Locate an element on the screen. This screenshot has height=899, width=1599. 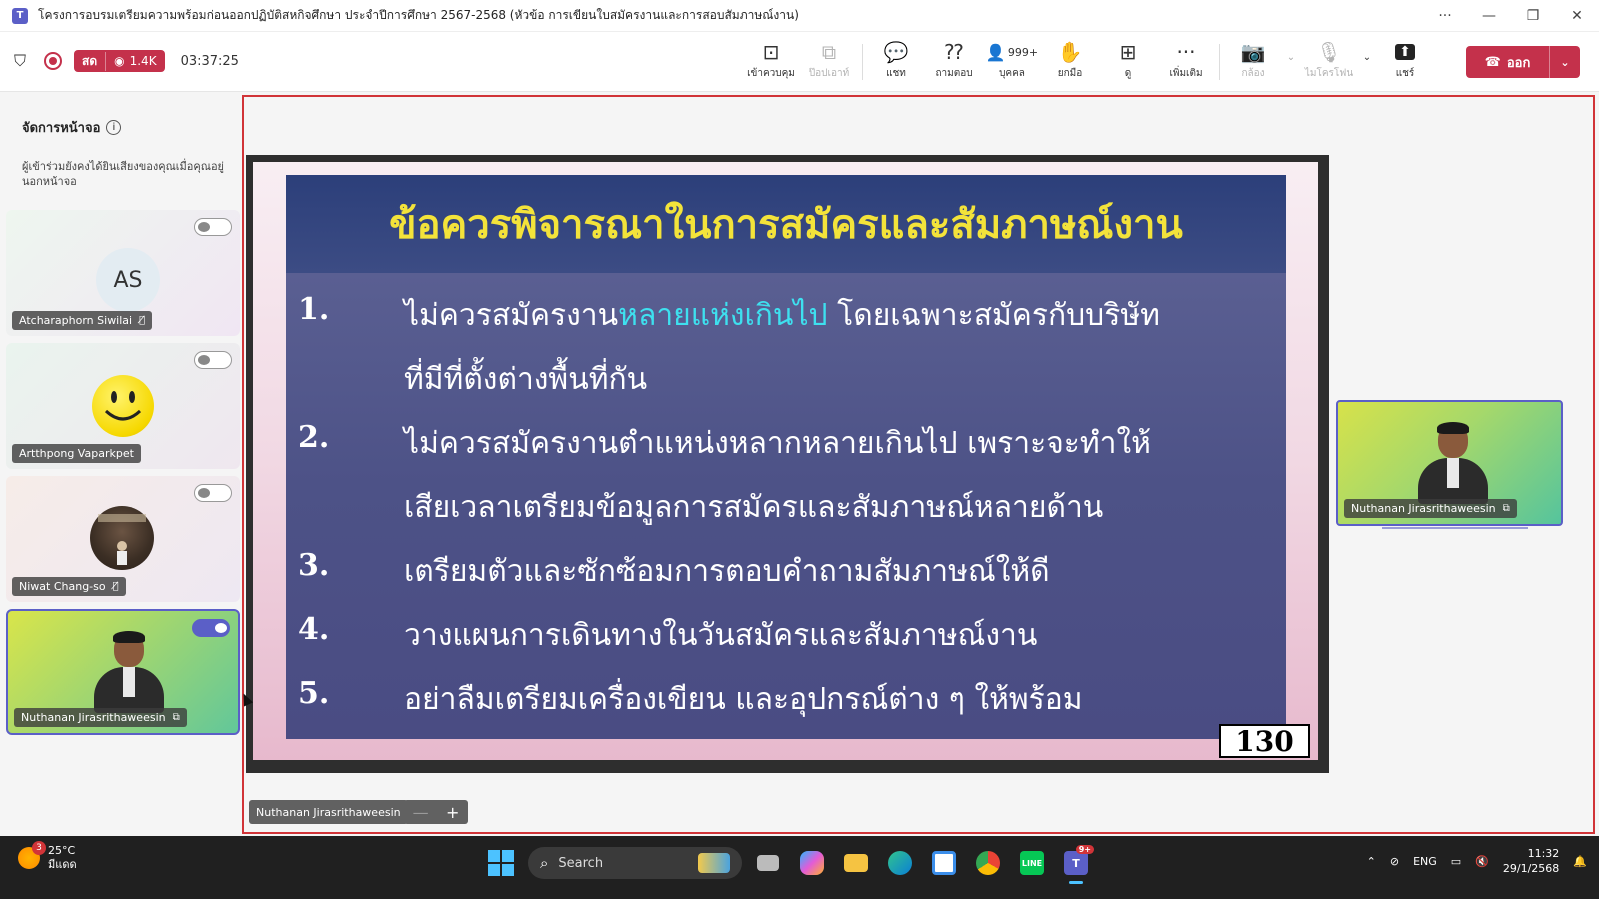
weather-widget: 3 25°C มีแดด is located at coordinates (47, 856).